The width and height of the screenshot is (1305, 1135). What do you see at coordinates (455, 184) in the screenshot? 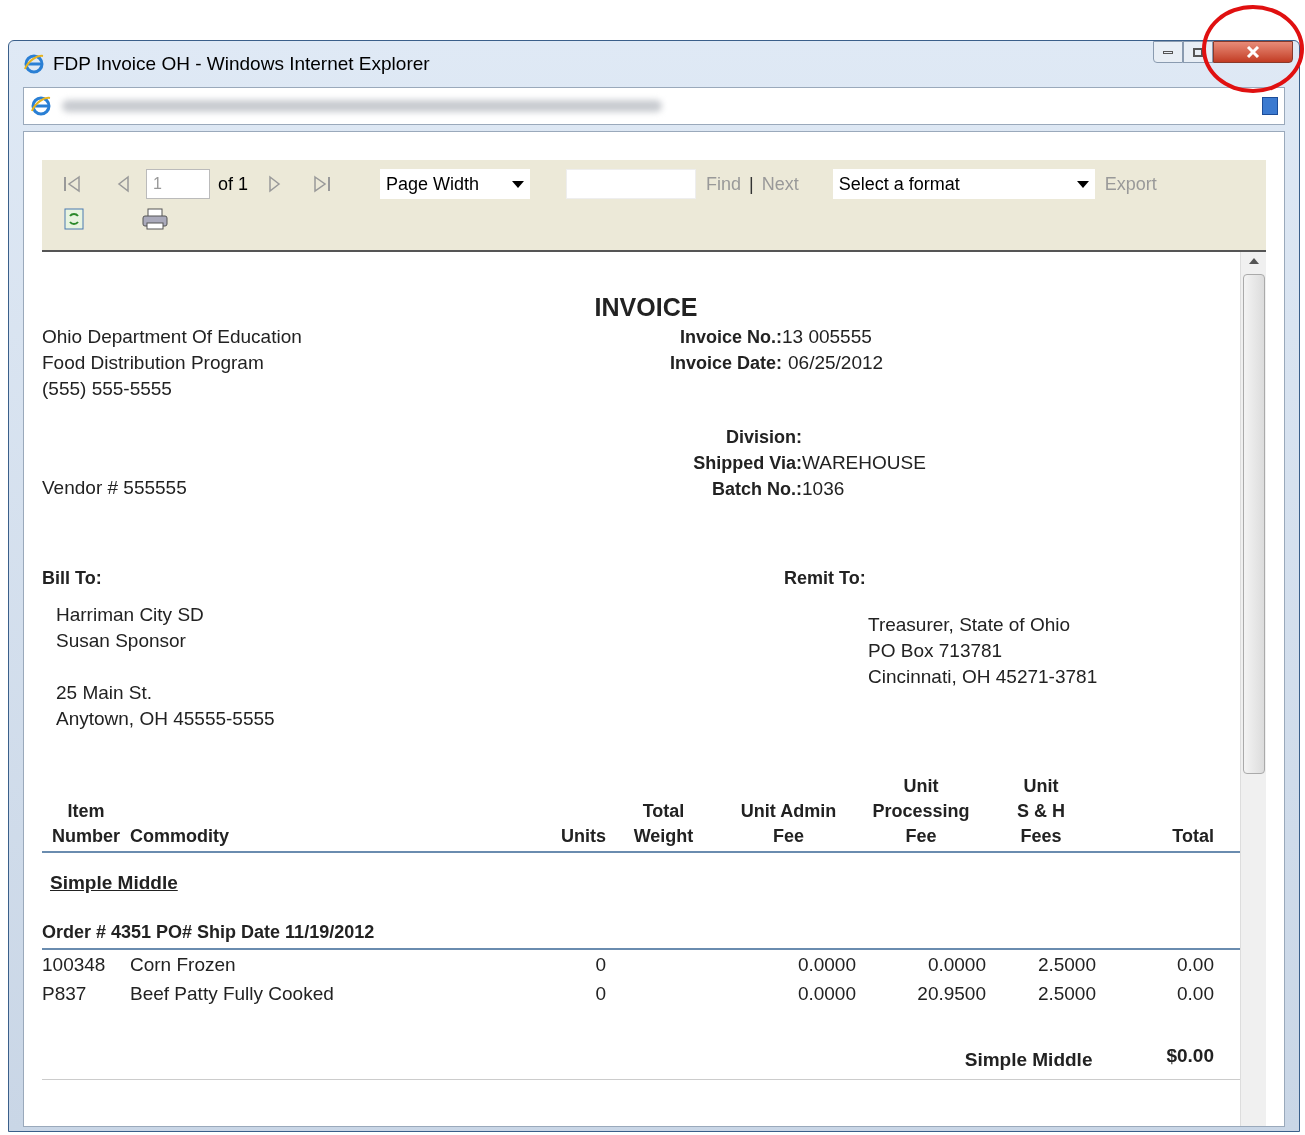
I see `zoom-dropdown: Page Width` at bounding box center [455, 184].